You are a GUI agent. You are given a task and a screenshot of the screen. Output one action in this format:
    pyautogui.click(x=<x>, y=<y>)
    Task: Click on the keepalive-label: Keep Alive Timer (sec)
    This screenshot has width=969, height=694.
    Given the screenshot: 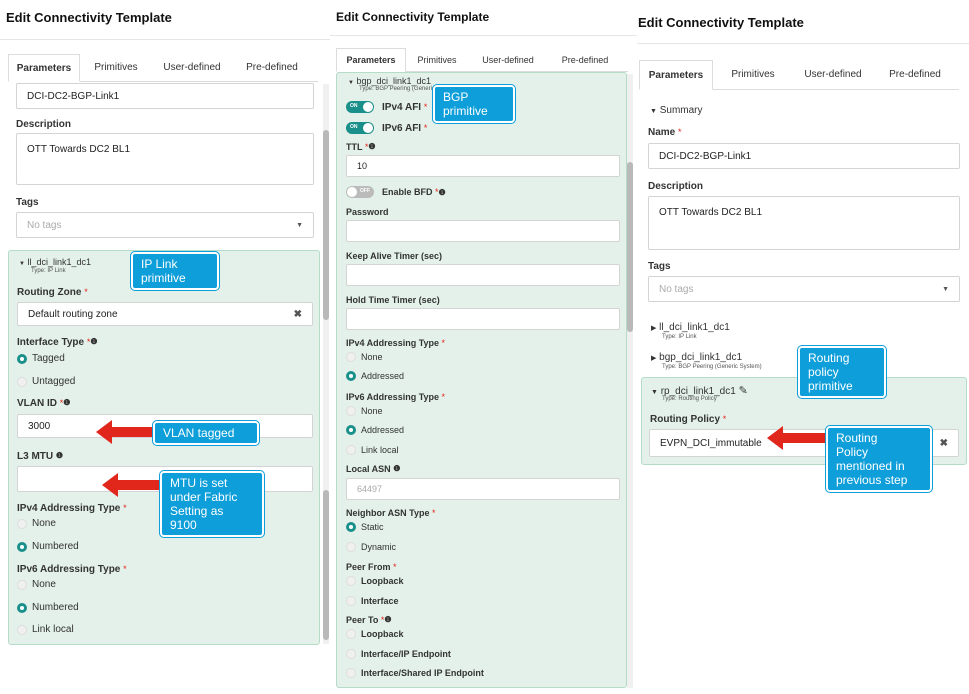 What is the action you would take?
    pyautogui.click(x=394, y=256)
    